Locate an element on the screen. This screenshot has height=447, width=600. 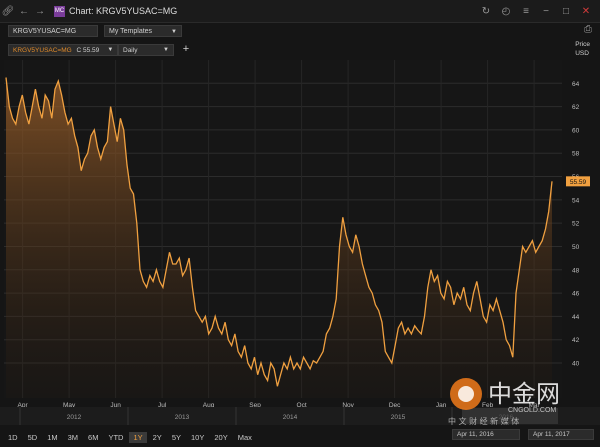
price-label: Price is located at coordinates (582, 44).